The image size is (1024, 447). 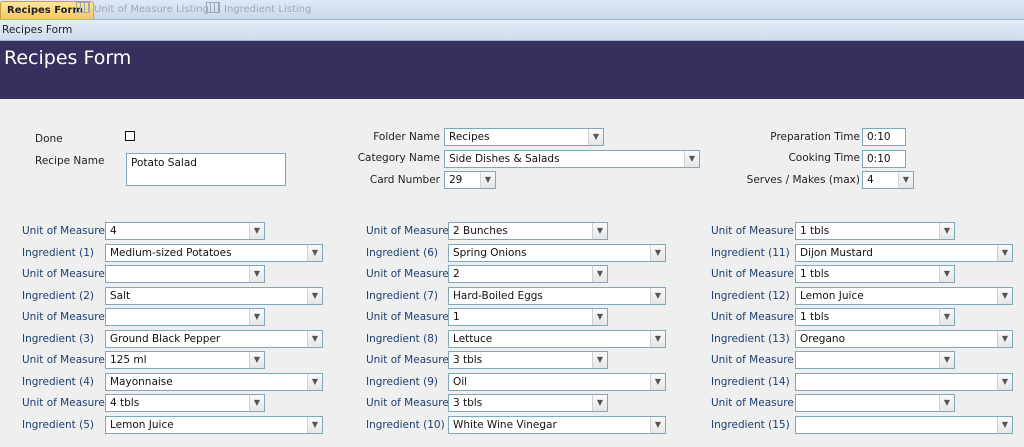 I want to click on ingredient-combo-15: ▼, so click(x=904, y=425).